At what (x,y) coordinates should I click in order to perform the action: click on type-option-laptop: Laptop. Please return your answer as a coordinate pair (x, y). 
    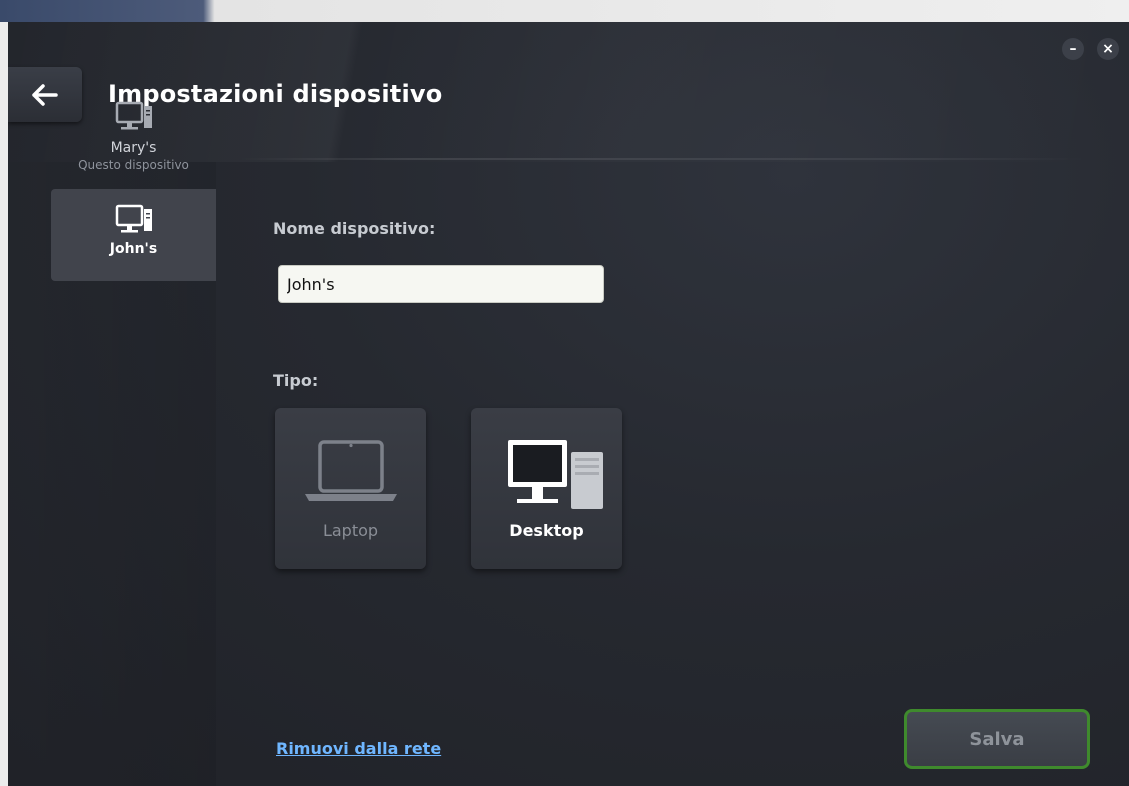
    Looking at the image, I should click on (350, 488).